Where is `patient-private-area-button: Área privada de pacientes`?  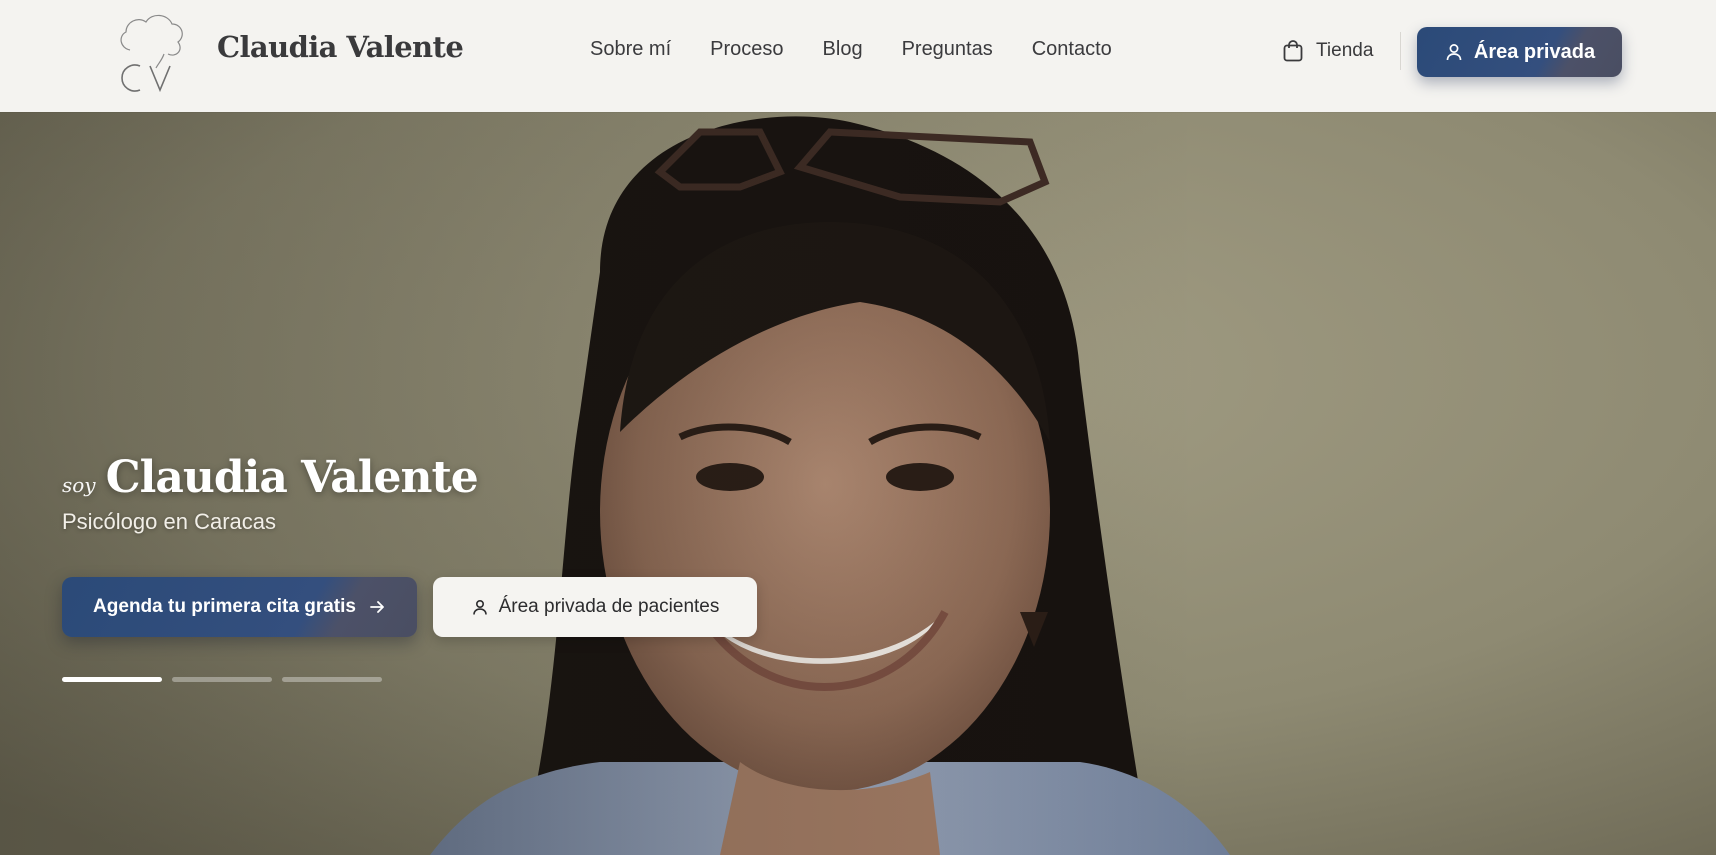
patient-private-area-button: Área privada de pacientes is located at coordinates (595, 607).